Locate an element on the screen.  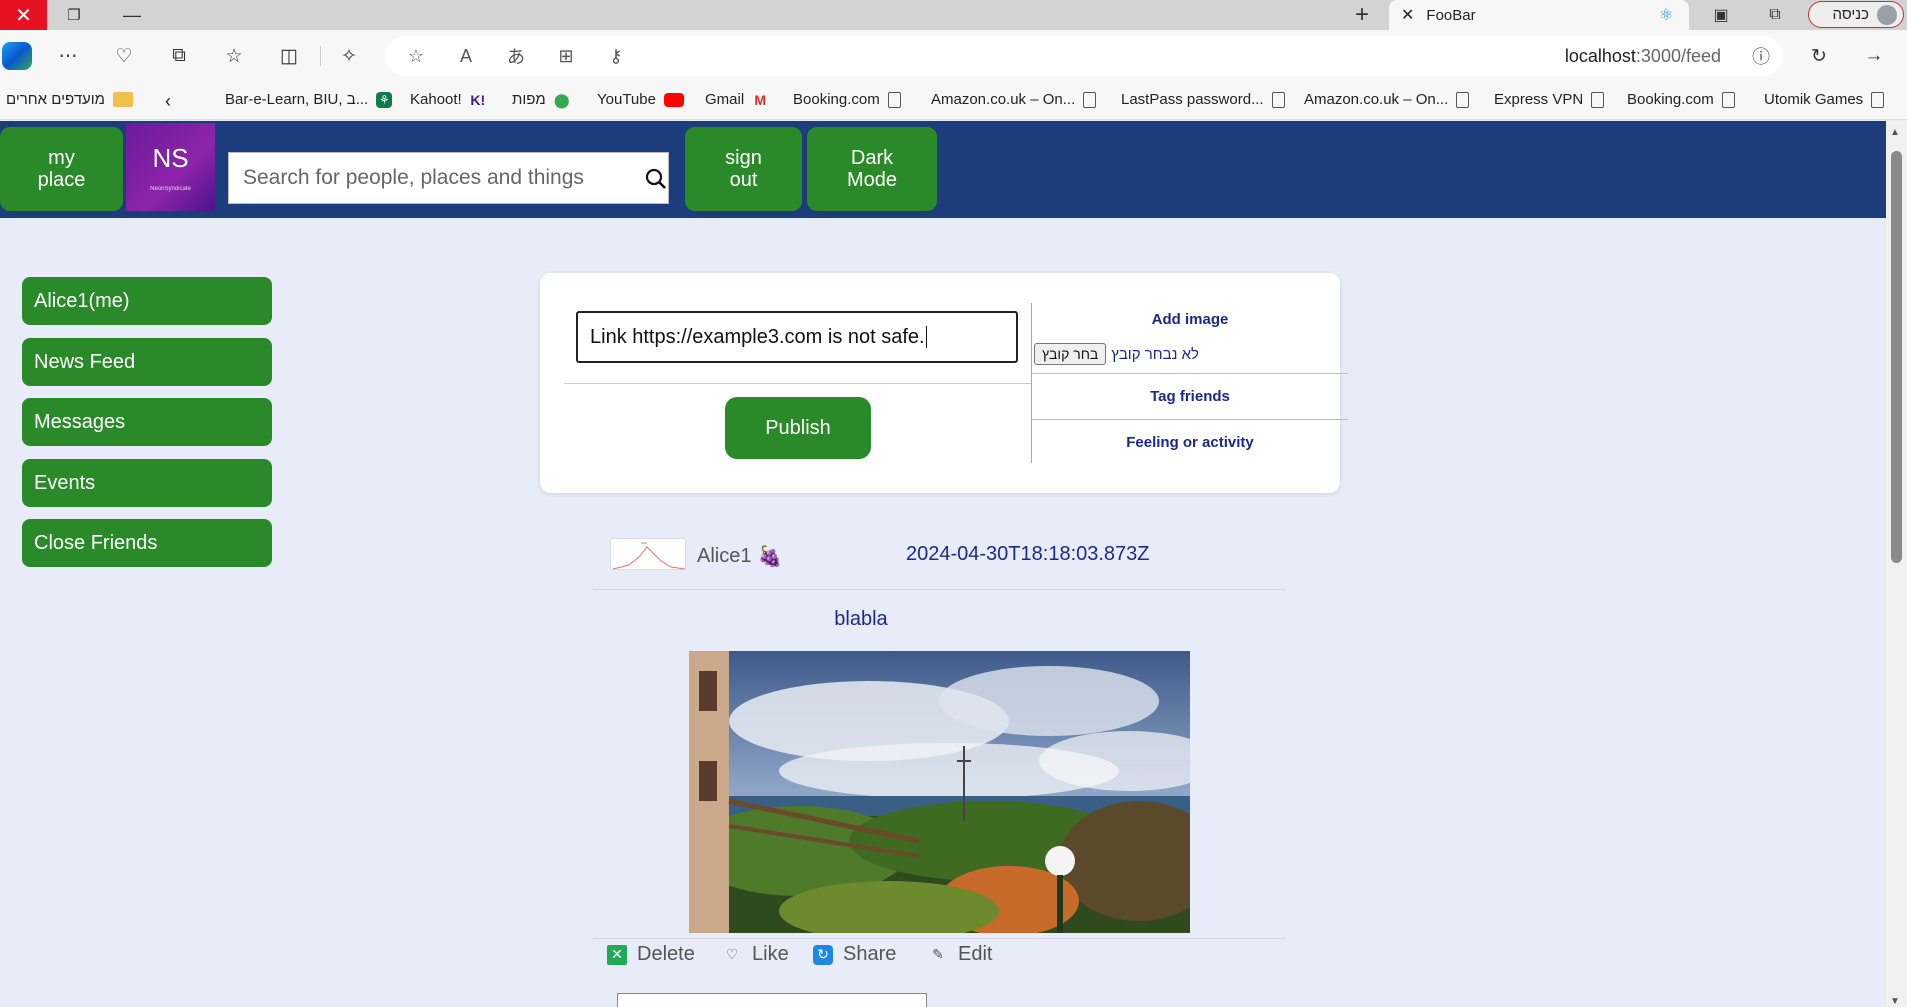
bookmark-item: Bar-e-Learn, BIU, ב... ⚘ is located at coordinates (309, 99).